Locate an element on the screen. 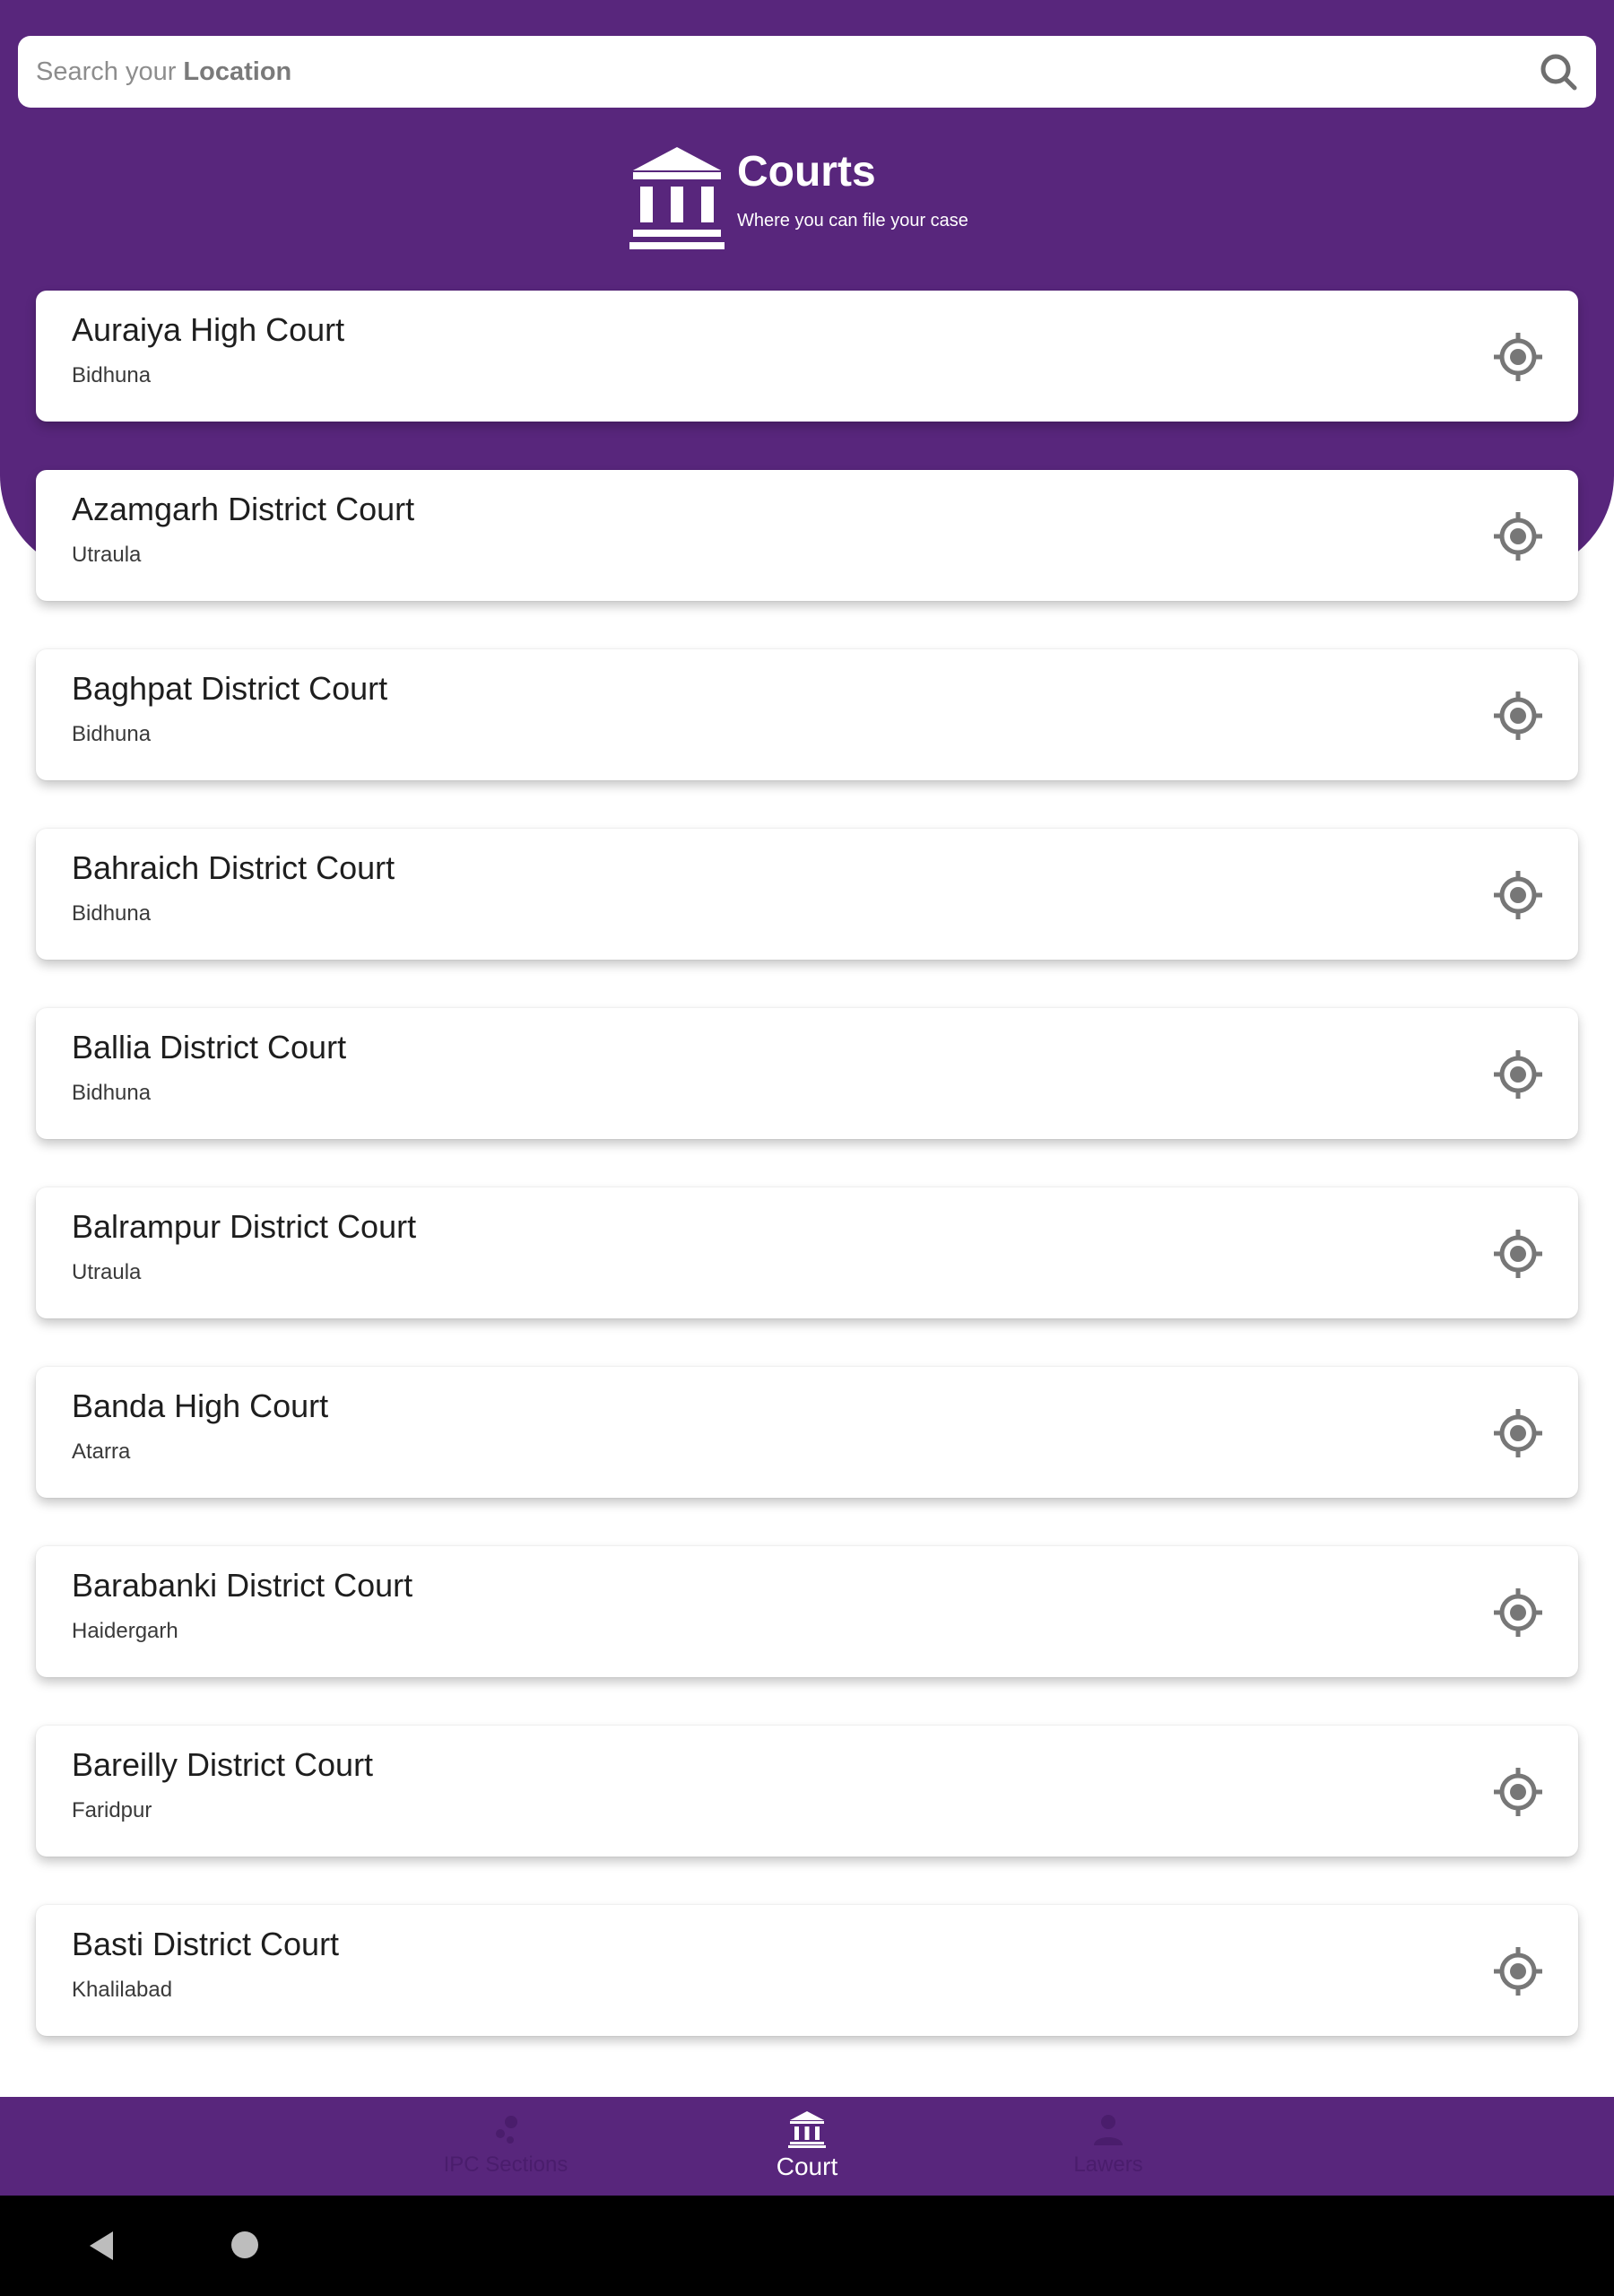  nav-item-lawers: Lawers is located at coordinates (1108, 2146).